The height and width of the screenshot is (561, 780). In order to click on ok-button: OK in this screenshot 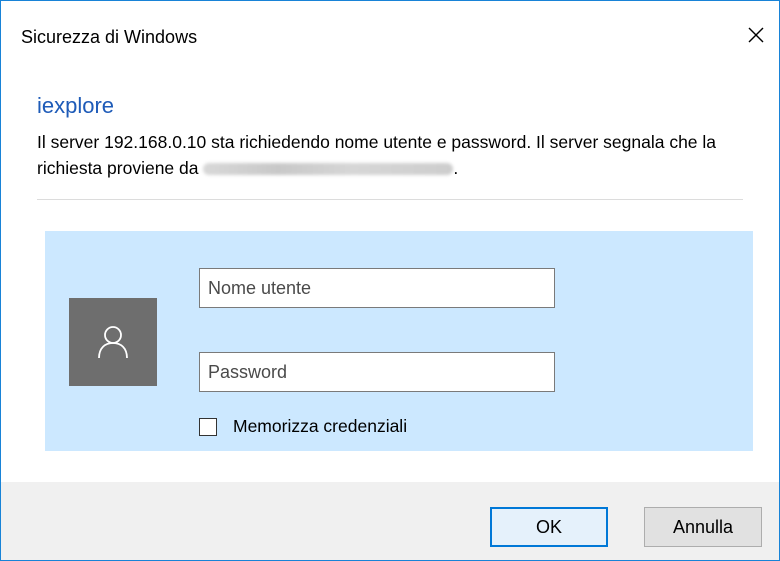, I will do `click(549, 527)`.